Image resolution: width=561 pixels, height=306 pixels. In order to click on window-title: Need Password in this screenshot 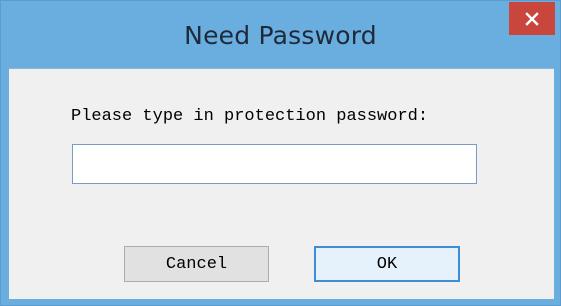, I will do `click(280, 35)`.